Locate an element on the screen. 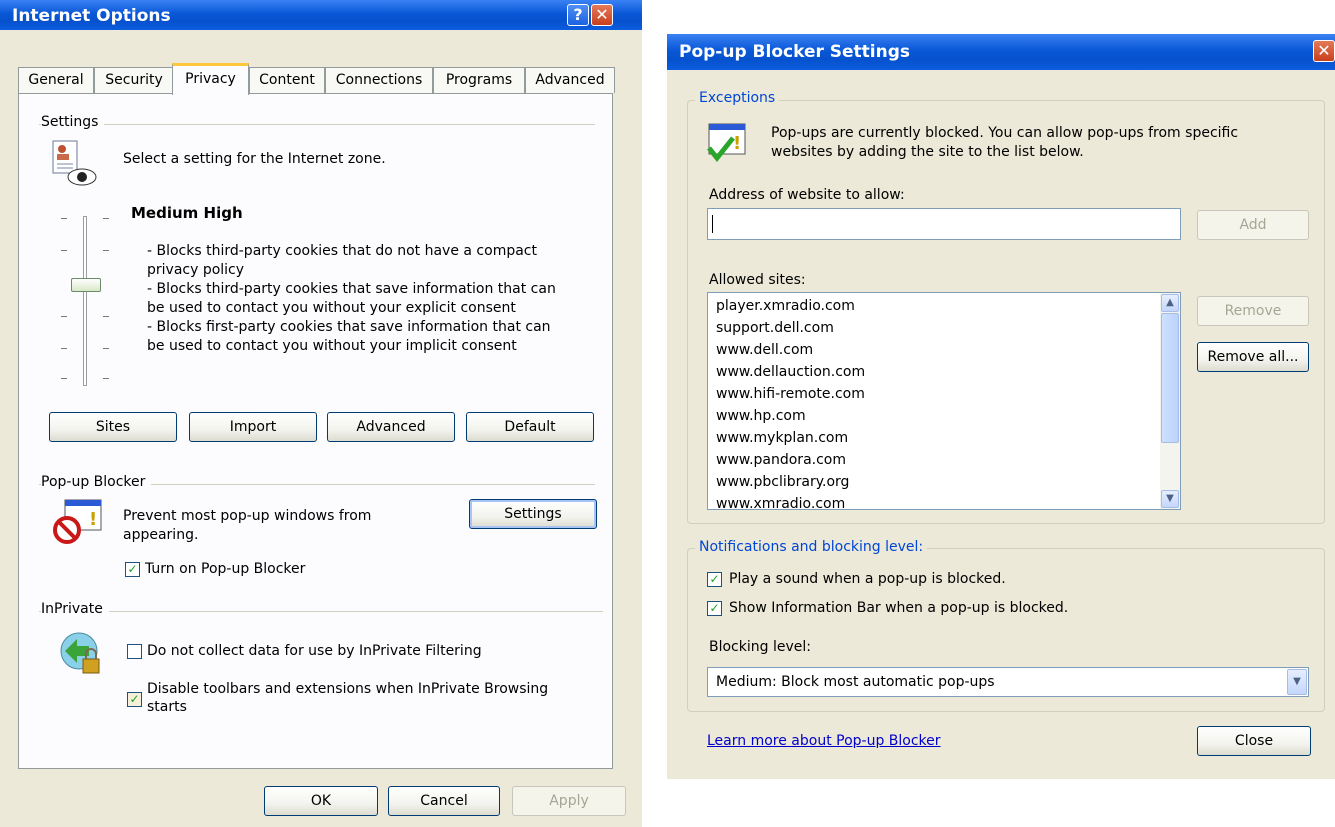  turn-on-popup-blocker-label: Turn on Pop-up Blocker is located at coordinates (225, 569).